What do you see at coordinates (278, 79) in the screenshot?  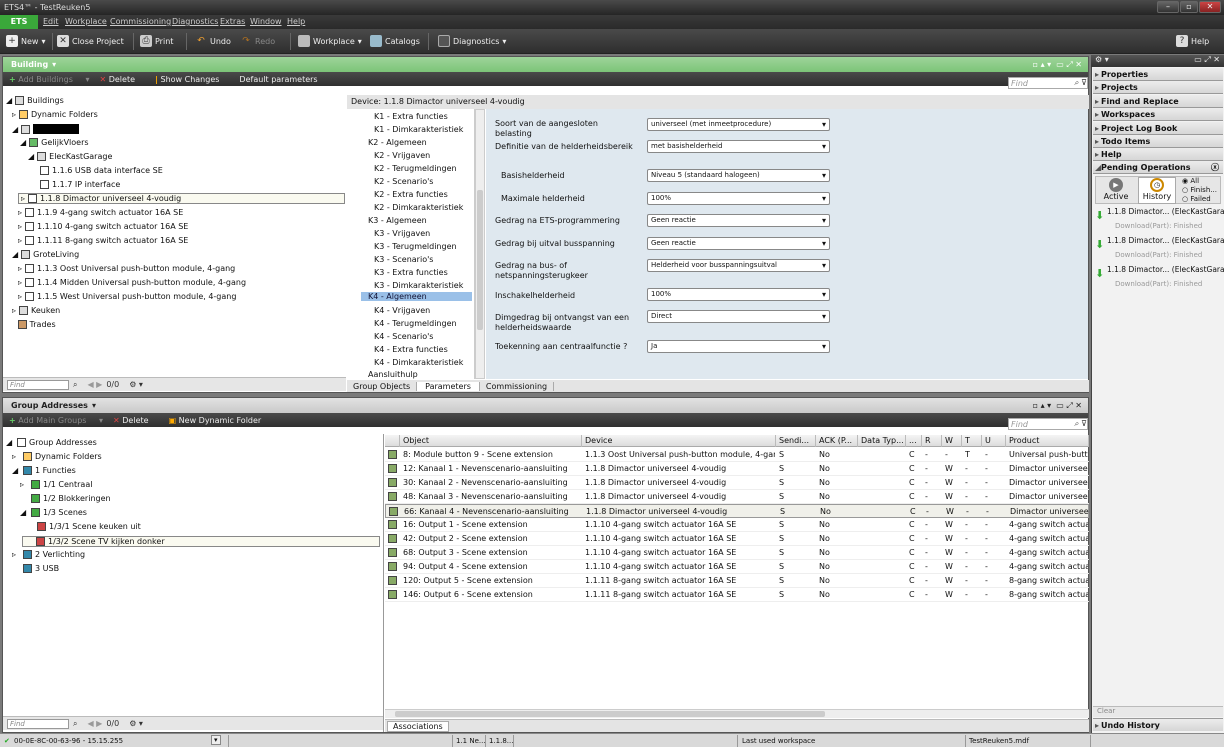 I see `default-parameters-button: Default parameters` at bounding box center [278, 79].